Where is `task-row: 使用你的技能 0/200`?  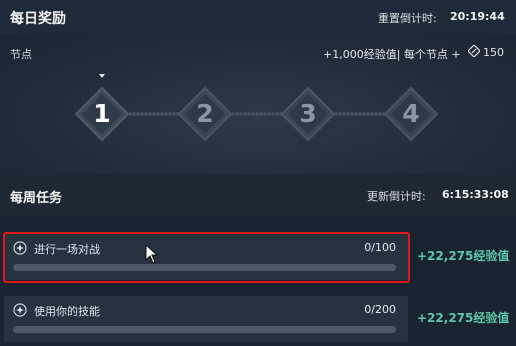 task-row: 使用你的技能 0/200 is located at coordinates (206, 319).